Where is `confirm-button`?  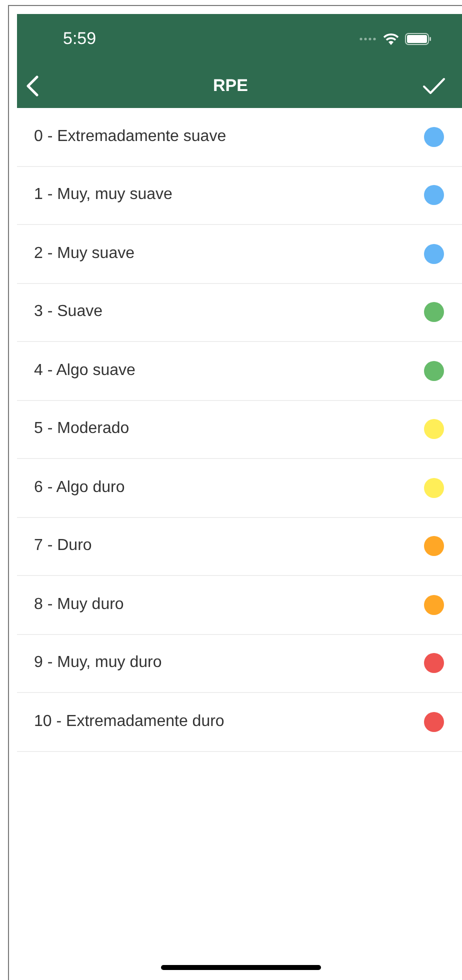 confirm-button is located at coordinates (434, 86).